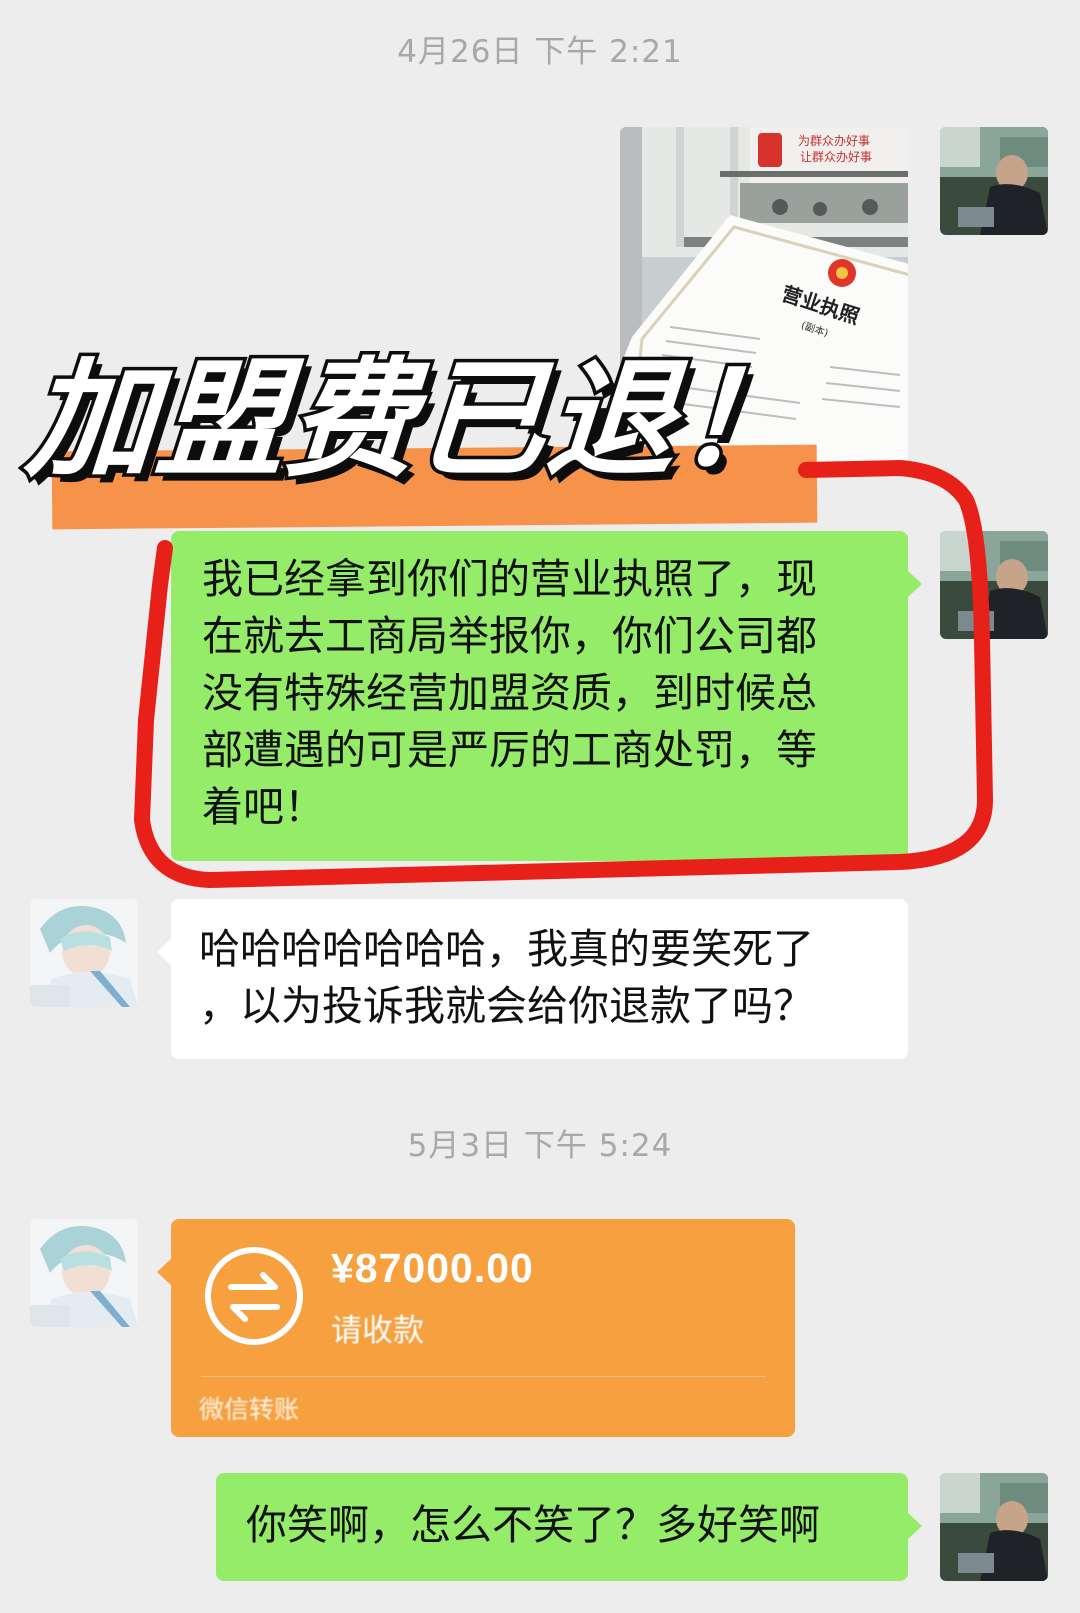 Image resolution: width=1080 pixels, height=1613 pixels. What do you see at coordinates (249, 1409) in the screenshot?
I see `transfer-footer: 微信转账` at bounding box center [249, 1409].